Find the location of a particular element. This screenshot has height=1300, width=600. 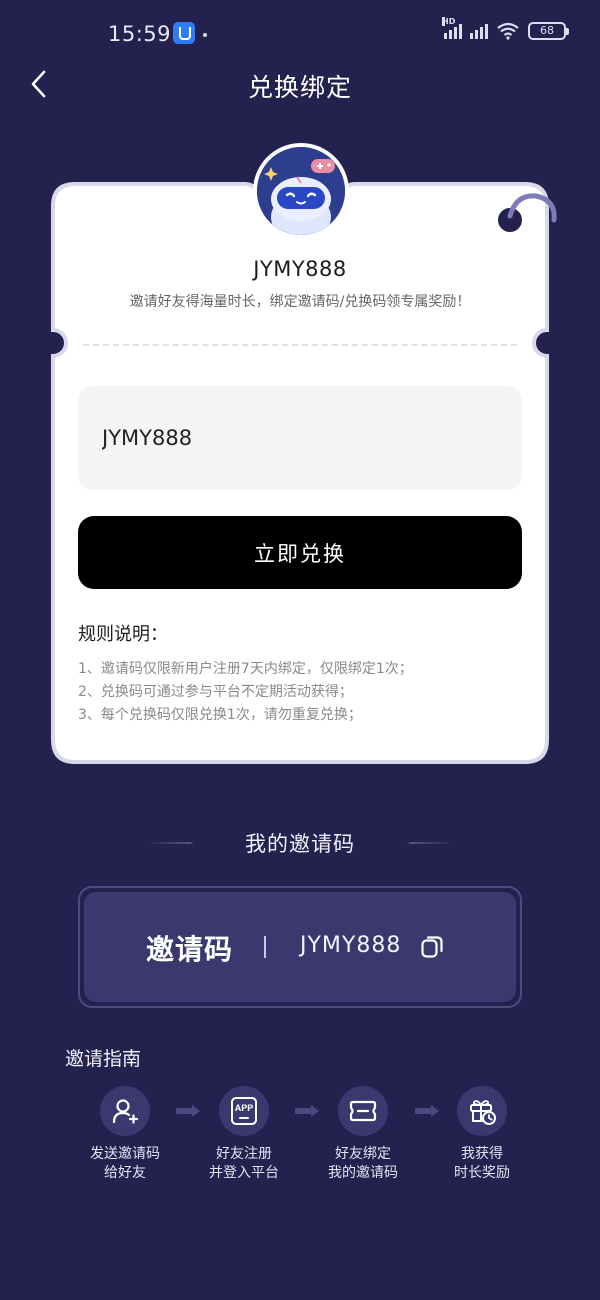

user-add-icon is located at coordinates (125, 1111).